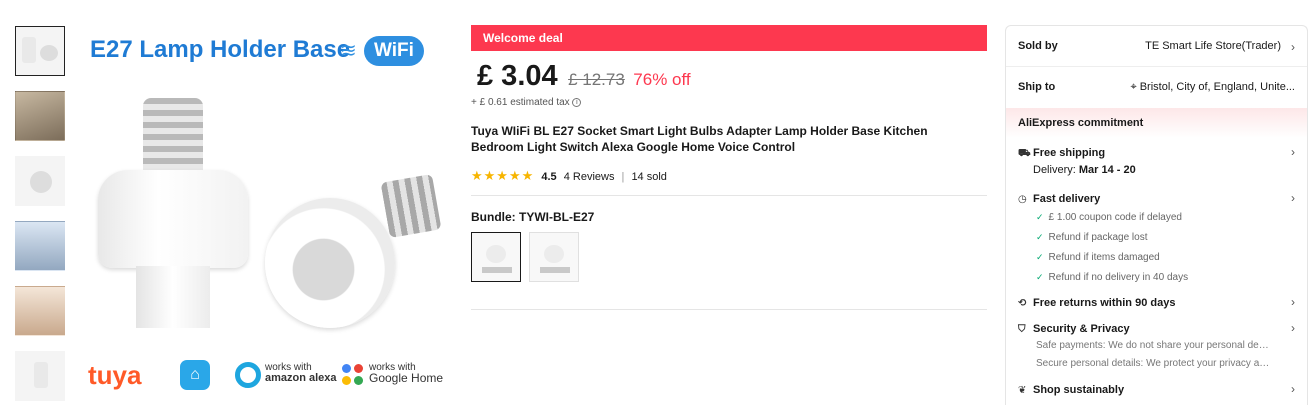  I want to click on current-price: £ 3.04, so click(517, 76).